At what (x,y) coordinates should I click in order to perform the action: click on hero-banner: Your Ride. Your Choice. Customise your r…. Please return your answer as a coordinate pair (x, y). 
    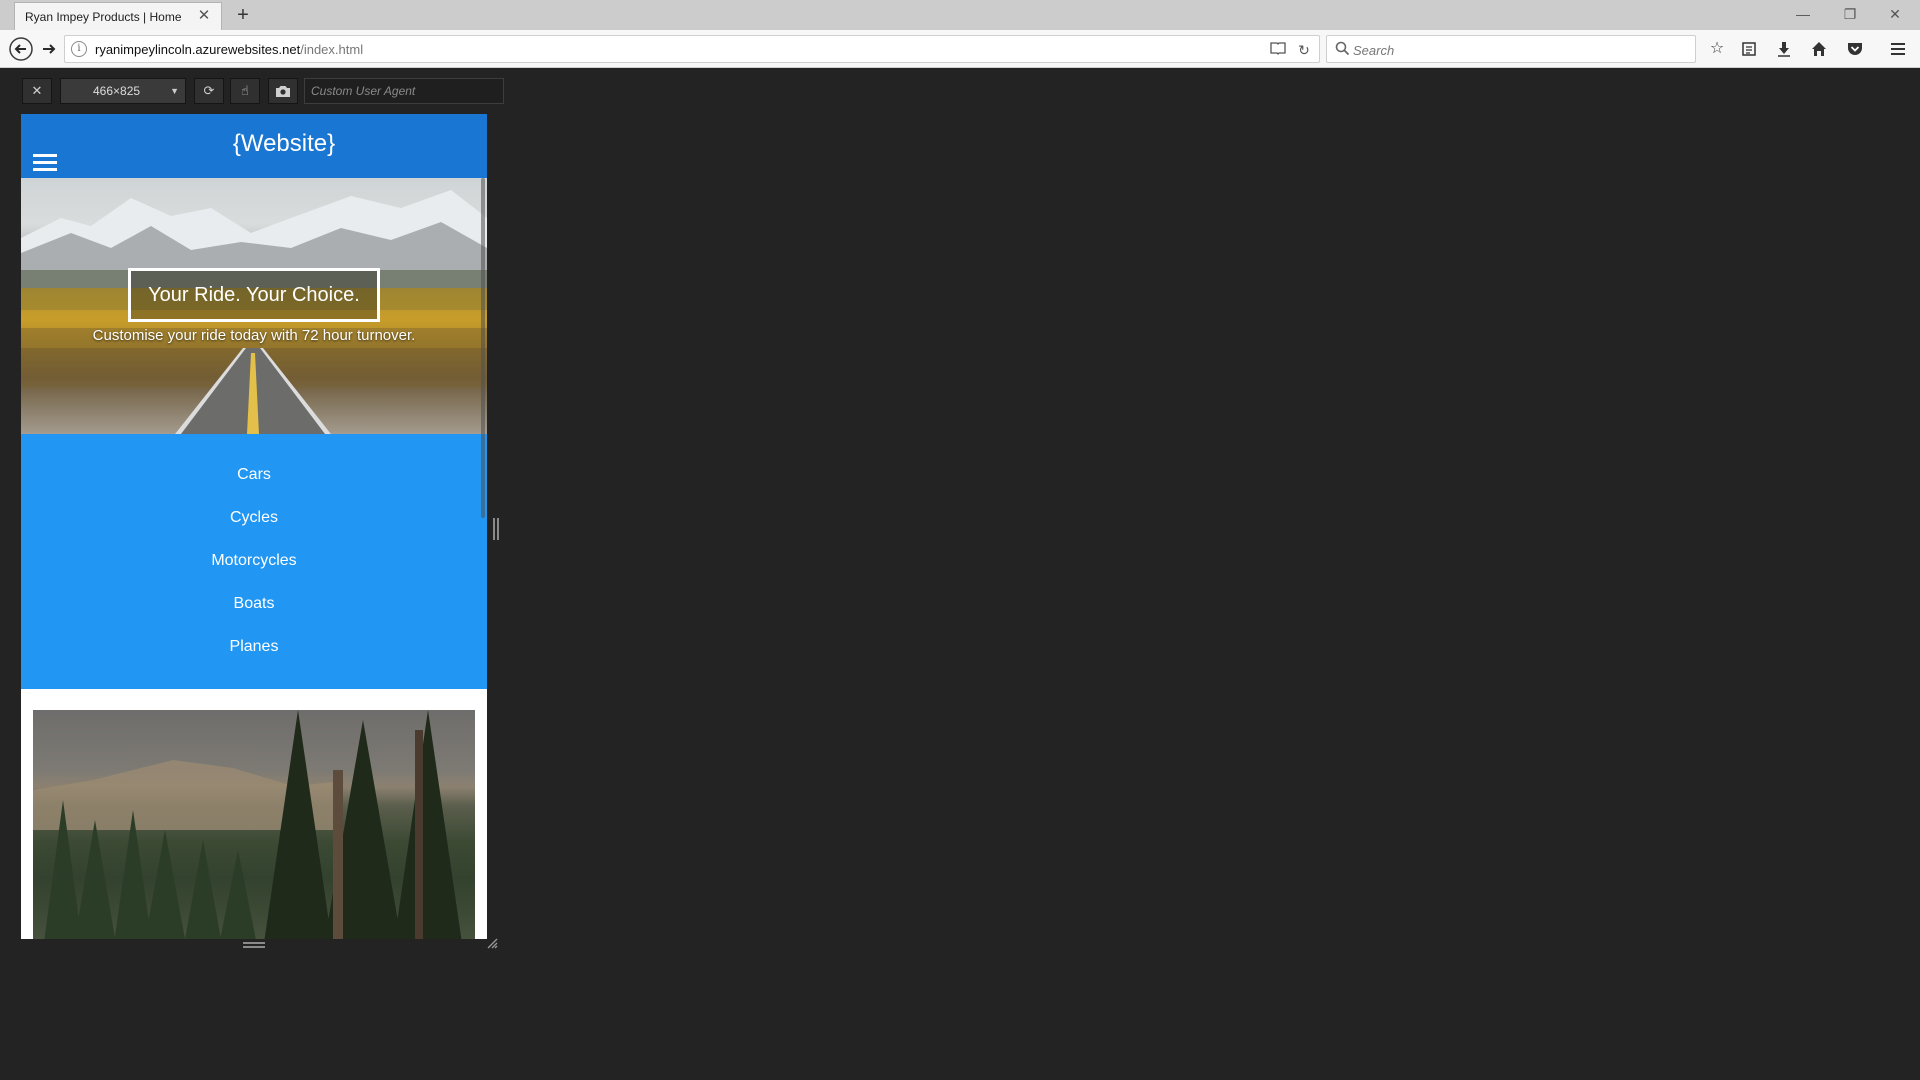
    Looking at the image, I should click on (254, 306).